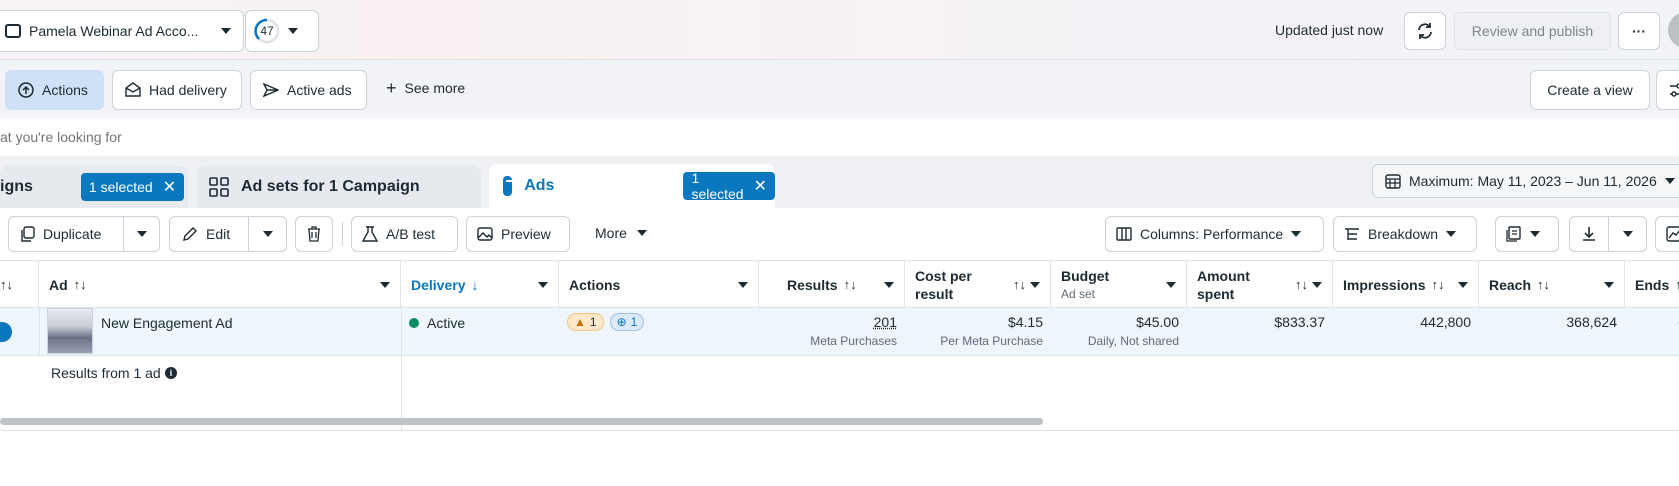  I want to click on refresh-icon, so click(1425, 31).